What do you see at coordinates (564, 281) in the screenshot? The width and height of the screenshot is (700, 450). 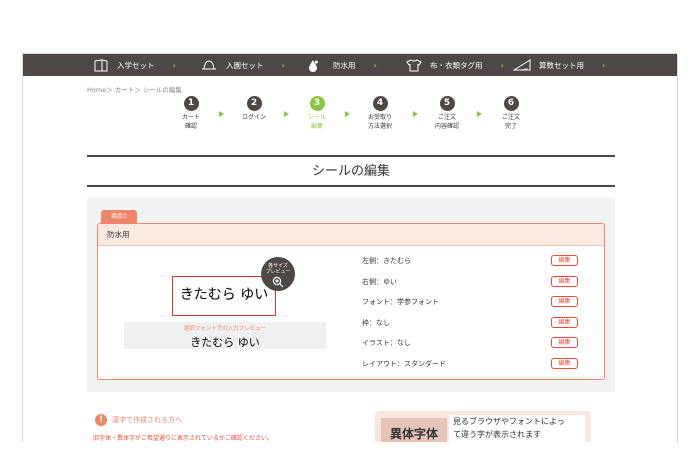 I see `edit-right-button: 編集` at bounding box center [564, 281].